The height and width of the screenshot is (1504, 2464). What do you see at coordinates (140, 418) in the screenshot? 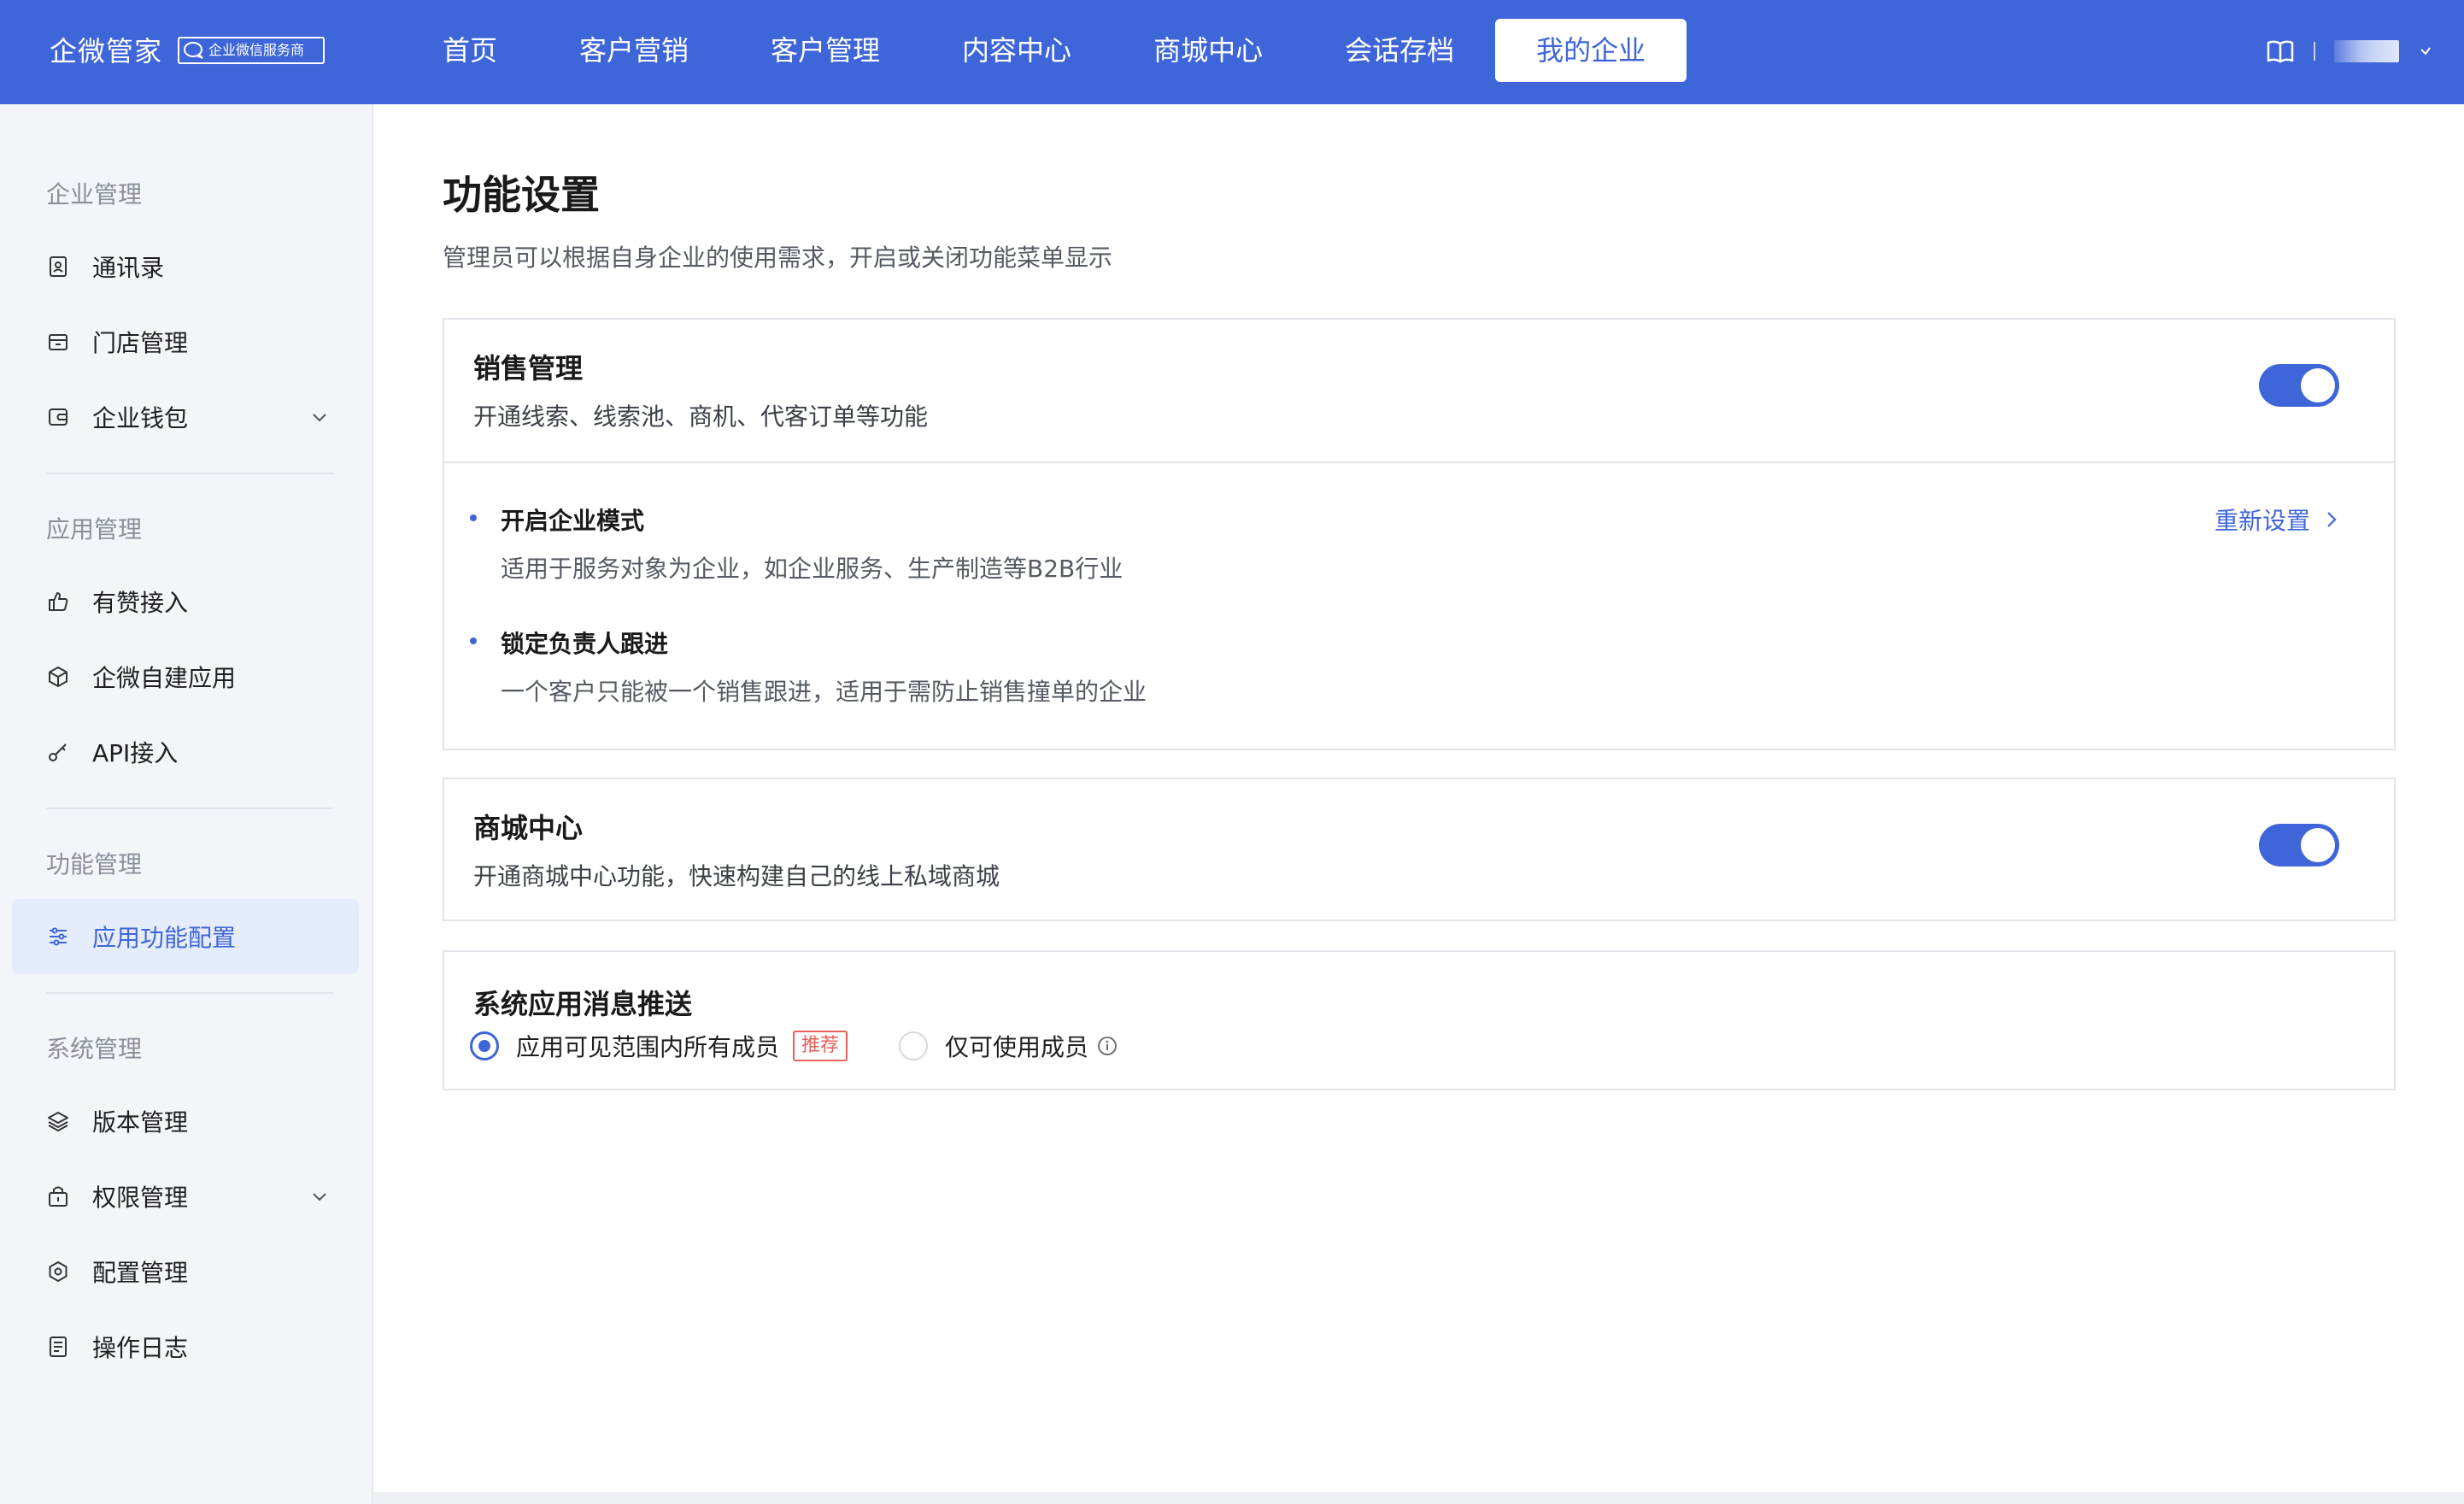
I see `sidebar-item-label: 企业钱包` at bounding box center [140, 418].